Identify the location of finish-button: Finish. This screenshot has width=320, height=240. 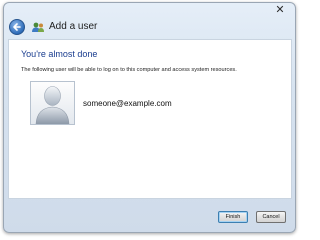
(233, 217).